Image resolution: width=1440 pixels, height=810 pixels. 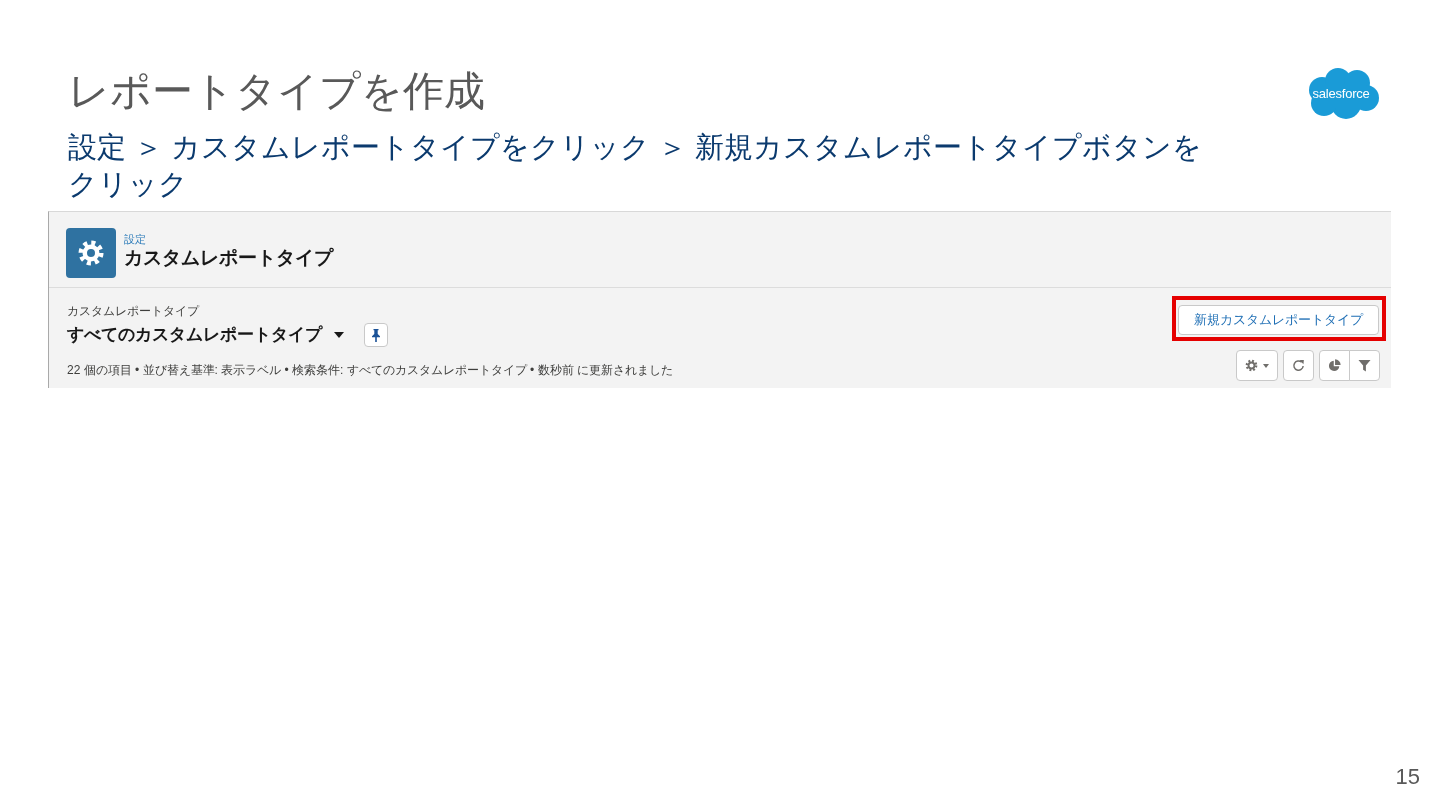 I want to click on list-status-text: 22 個の項目 • 並び替え基準: 表示ラベル • 検索条件: すべてのカスタムレポートタイプ • 数秒前 に更新されました, so click(x=370, y=370).